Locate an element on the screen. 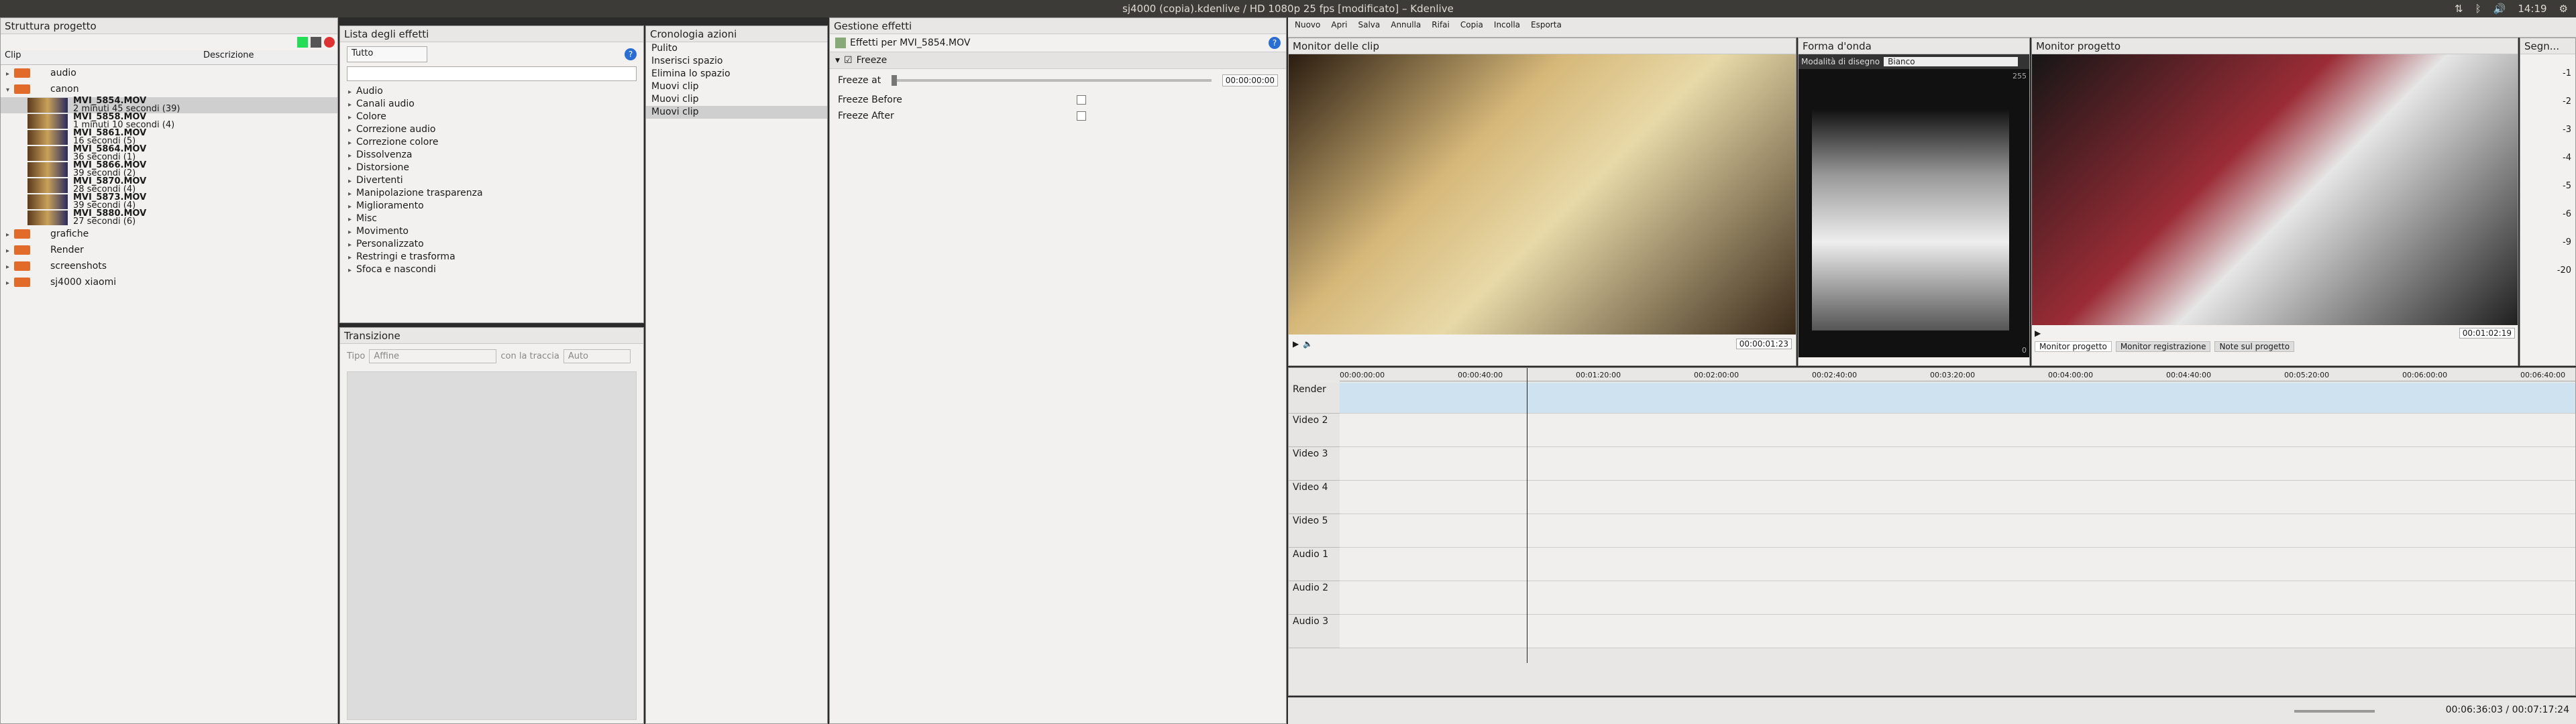  history-item: Pulito is located at coordinates (736, 49).